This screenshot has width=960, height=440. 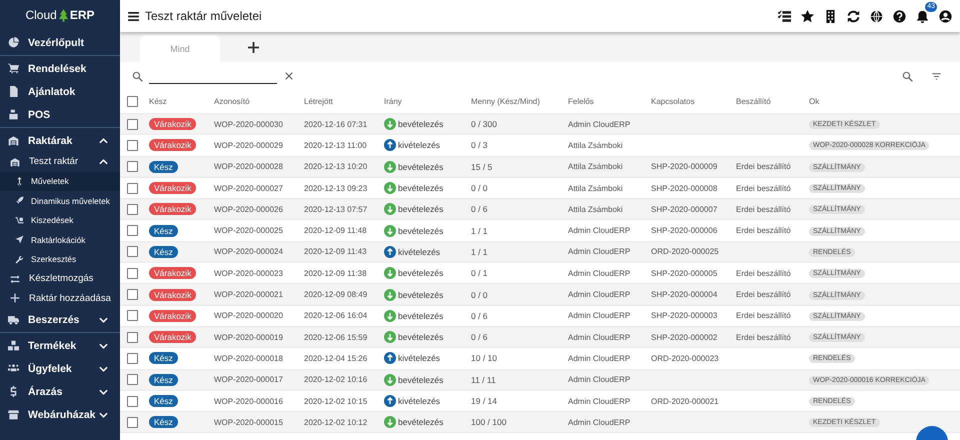 What do you see at coordinates (82, 15) in the screenshot?
I see `logo-text: ERP` at bounding box center [82, 15].